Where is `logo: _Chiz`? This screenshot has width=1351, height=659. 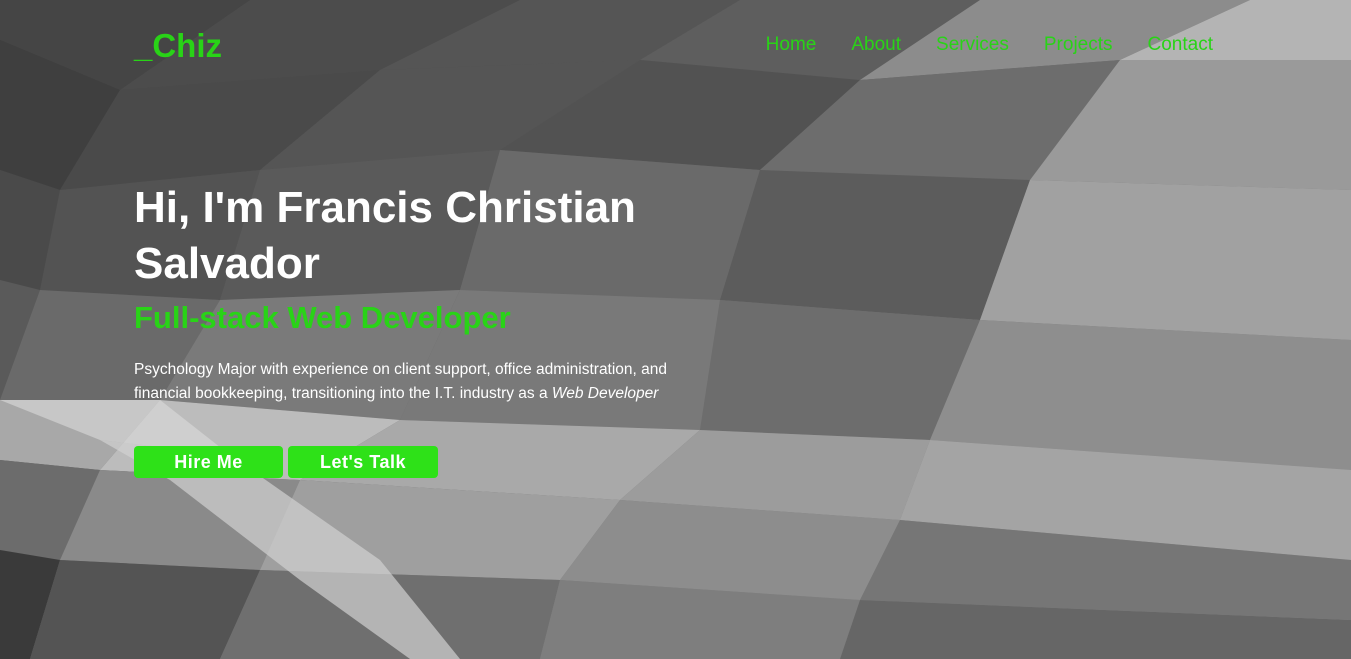 logo: _Chiz is located at coordinates (178, 46).